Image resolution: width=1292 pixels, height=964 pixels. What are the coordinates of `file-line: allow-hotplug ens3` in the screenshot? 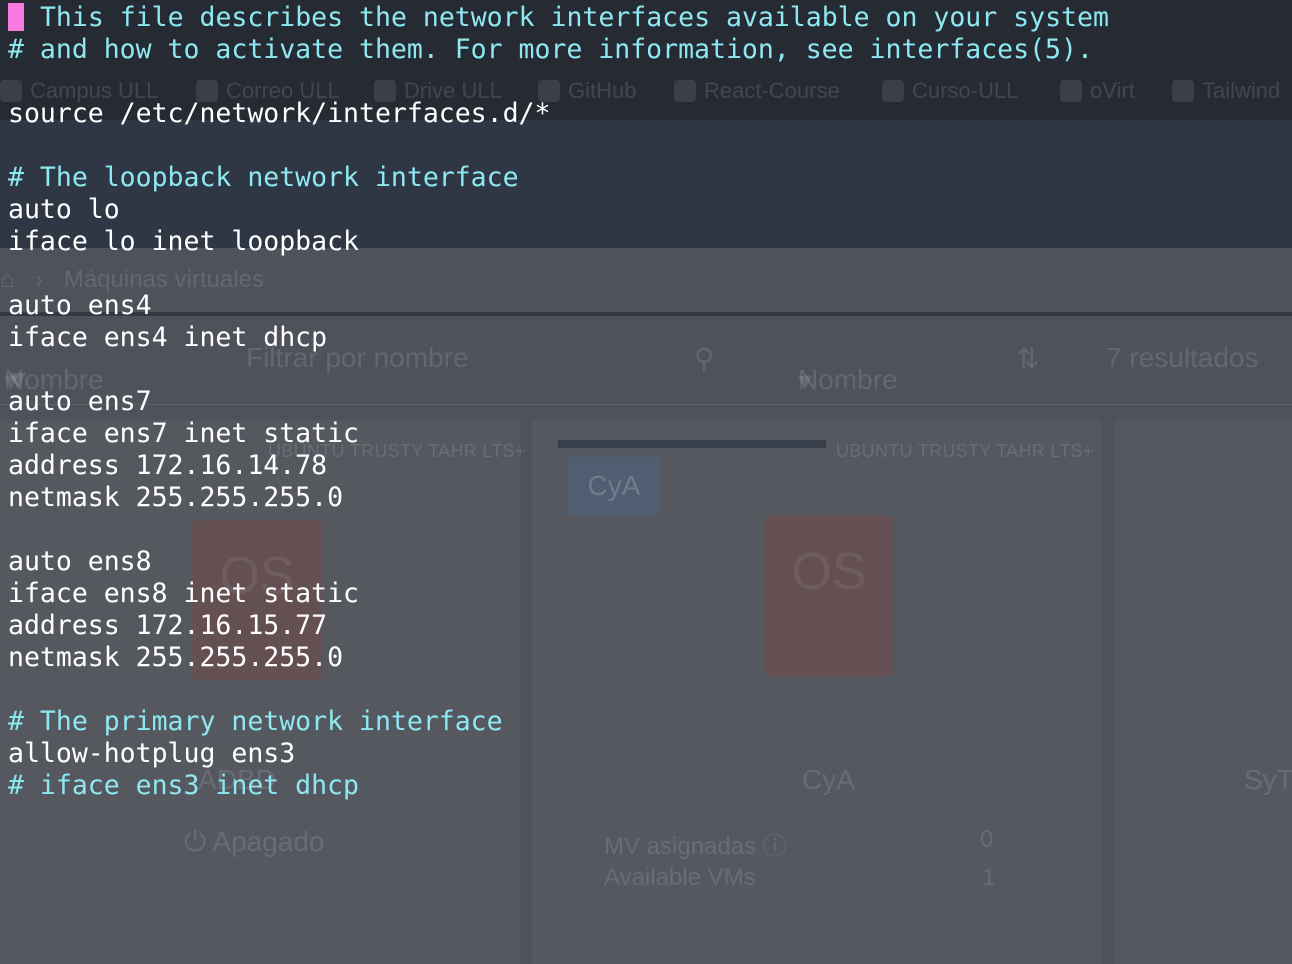 It's located at (152, 753).